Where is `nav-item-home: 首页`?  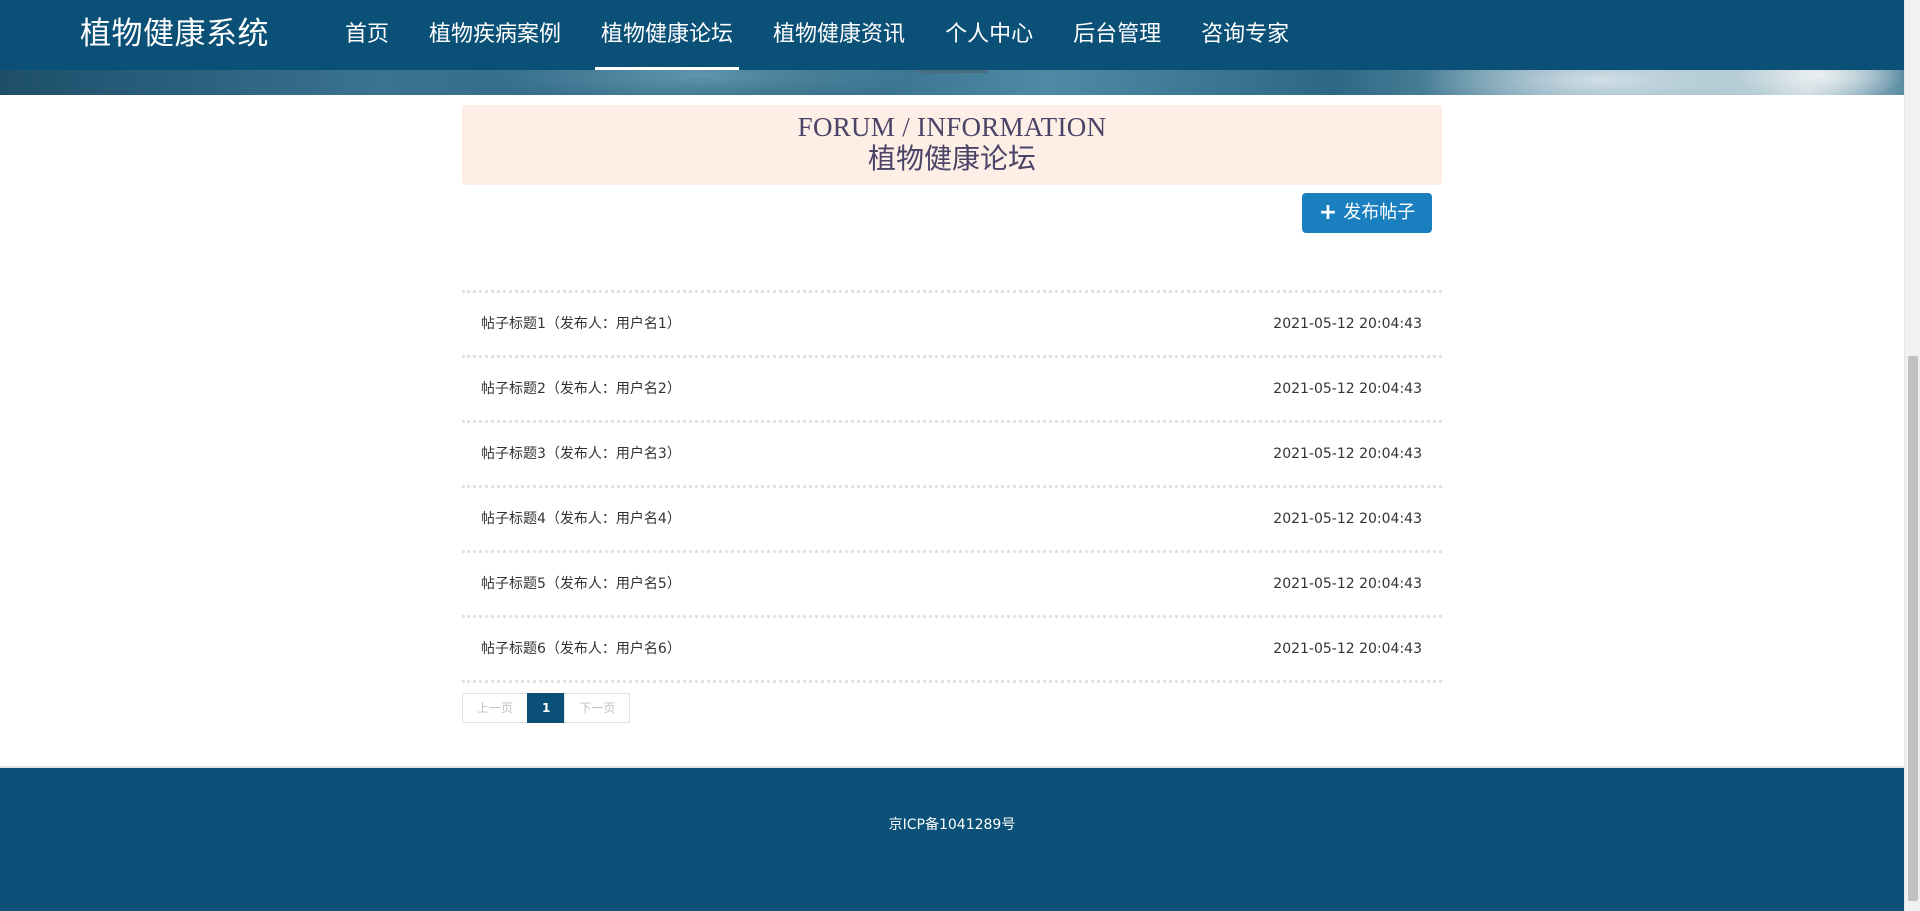
nav-item-home: 首页 is located at coordinates (367, 35).